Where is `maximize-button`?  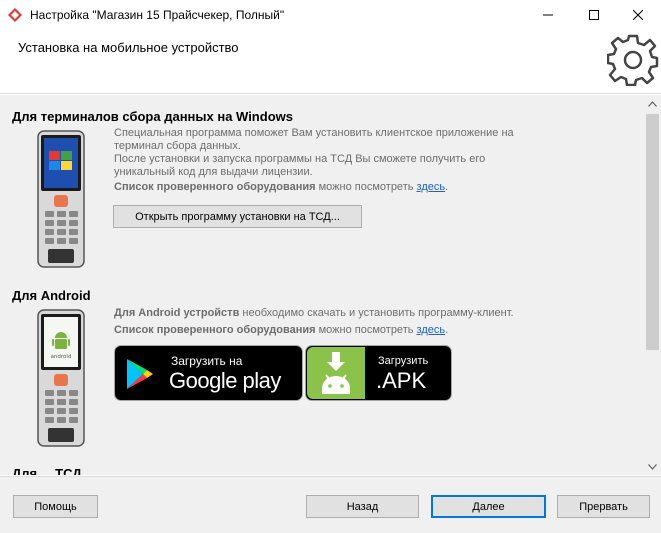
maximize-button is located at coordinates (594, 15).